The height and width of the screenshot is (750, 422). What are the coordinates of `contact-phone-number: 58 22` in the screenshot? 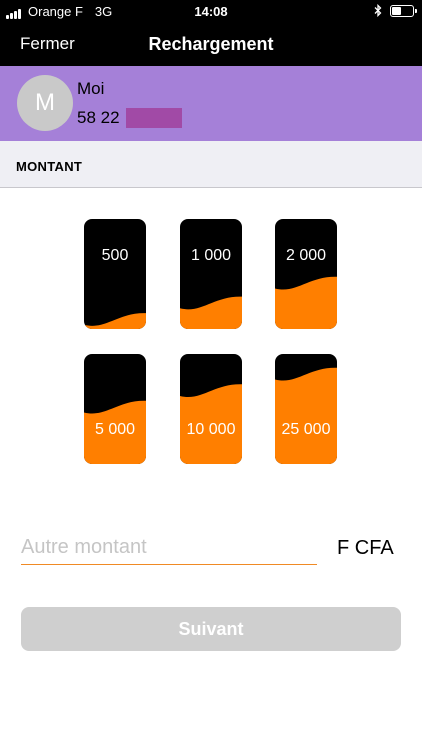 It's located at (98, 117).